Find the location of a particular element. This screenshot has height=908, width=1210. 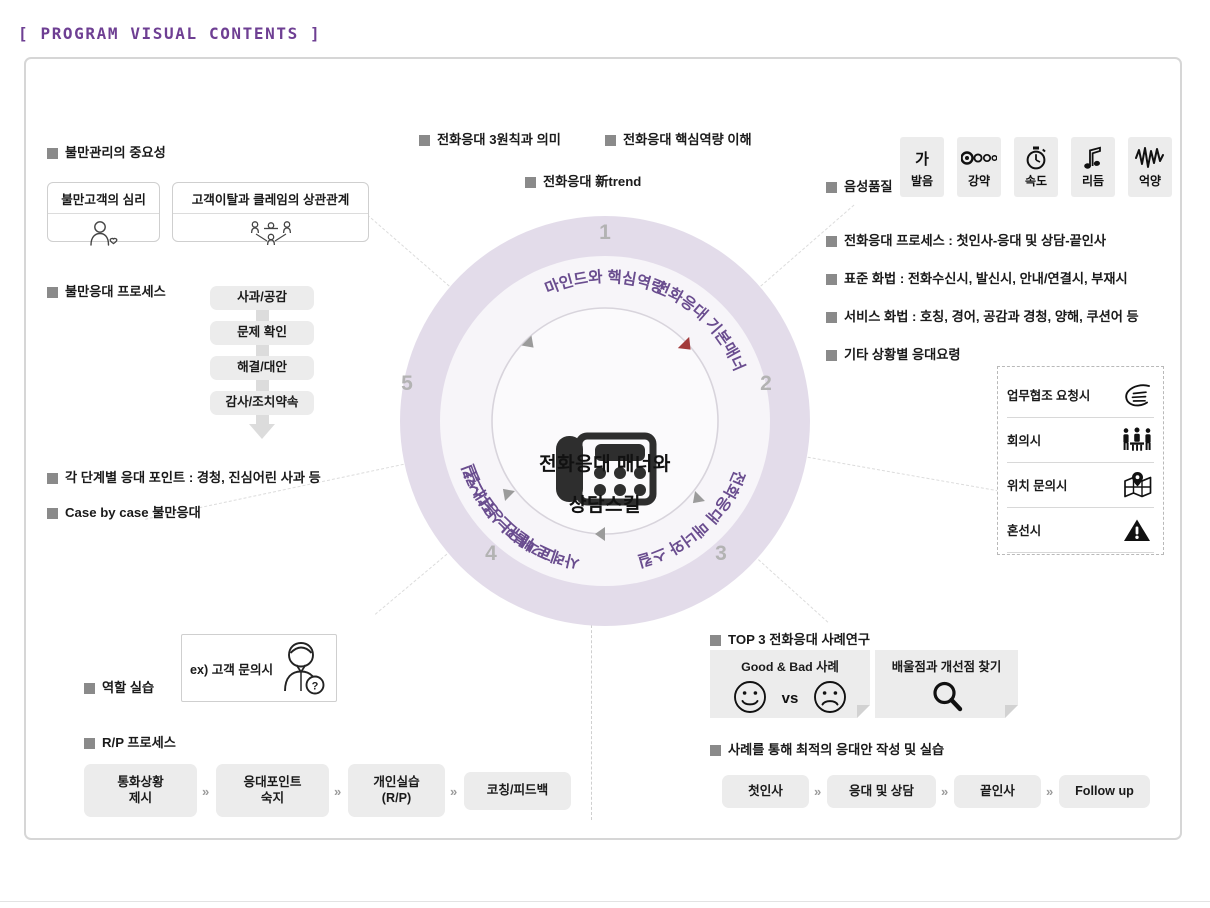

right-bullet-standard-speech: 표준 화법 : 전화수신시, 발신시, 안내/연결시, 부재시 is located at coordinates (977, 279).